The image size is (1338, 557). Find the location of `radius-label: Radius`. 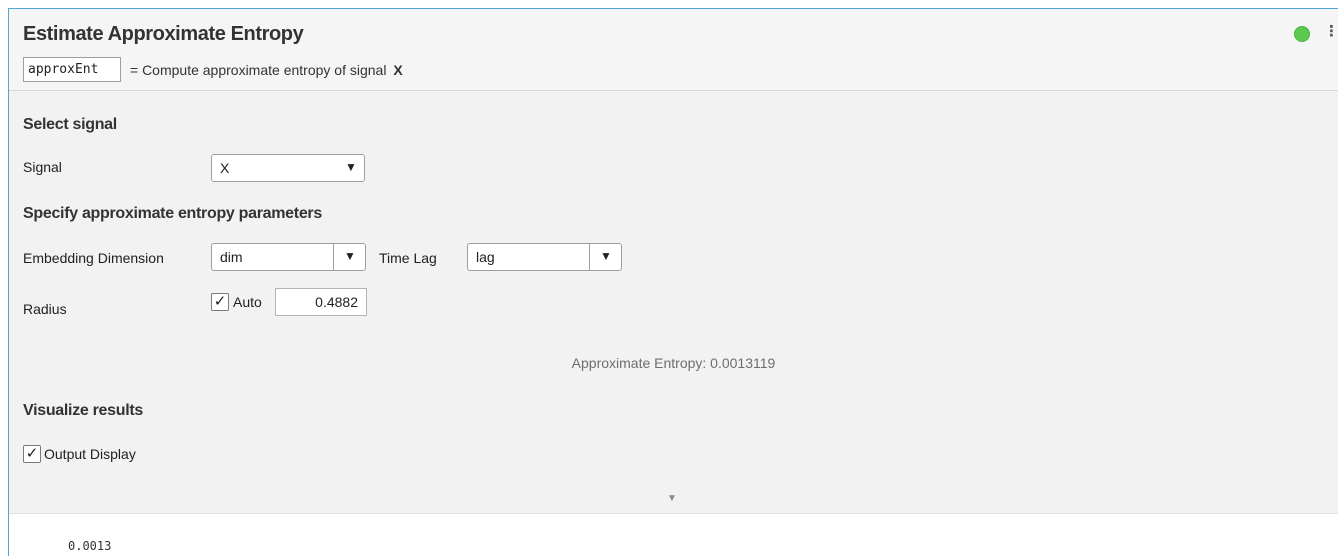

radius-label: Radius is located at coordinates (45, 309).